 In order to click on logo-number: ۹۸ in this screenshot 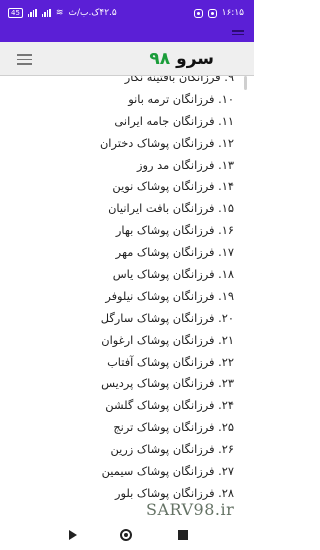, I will do `click(160, 59)`.